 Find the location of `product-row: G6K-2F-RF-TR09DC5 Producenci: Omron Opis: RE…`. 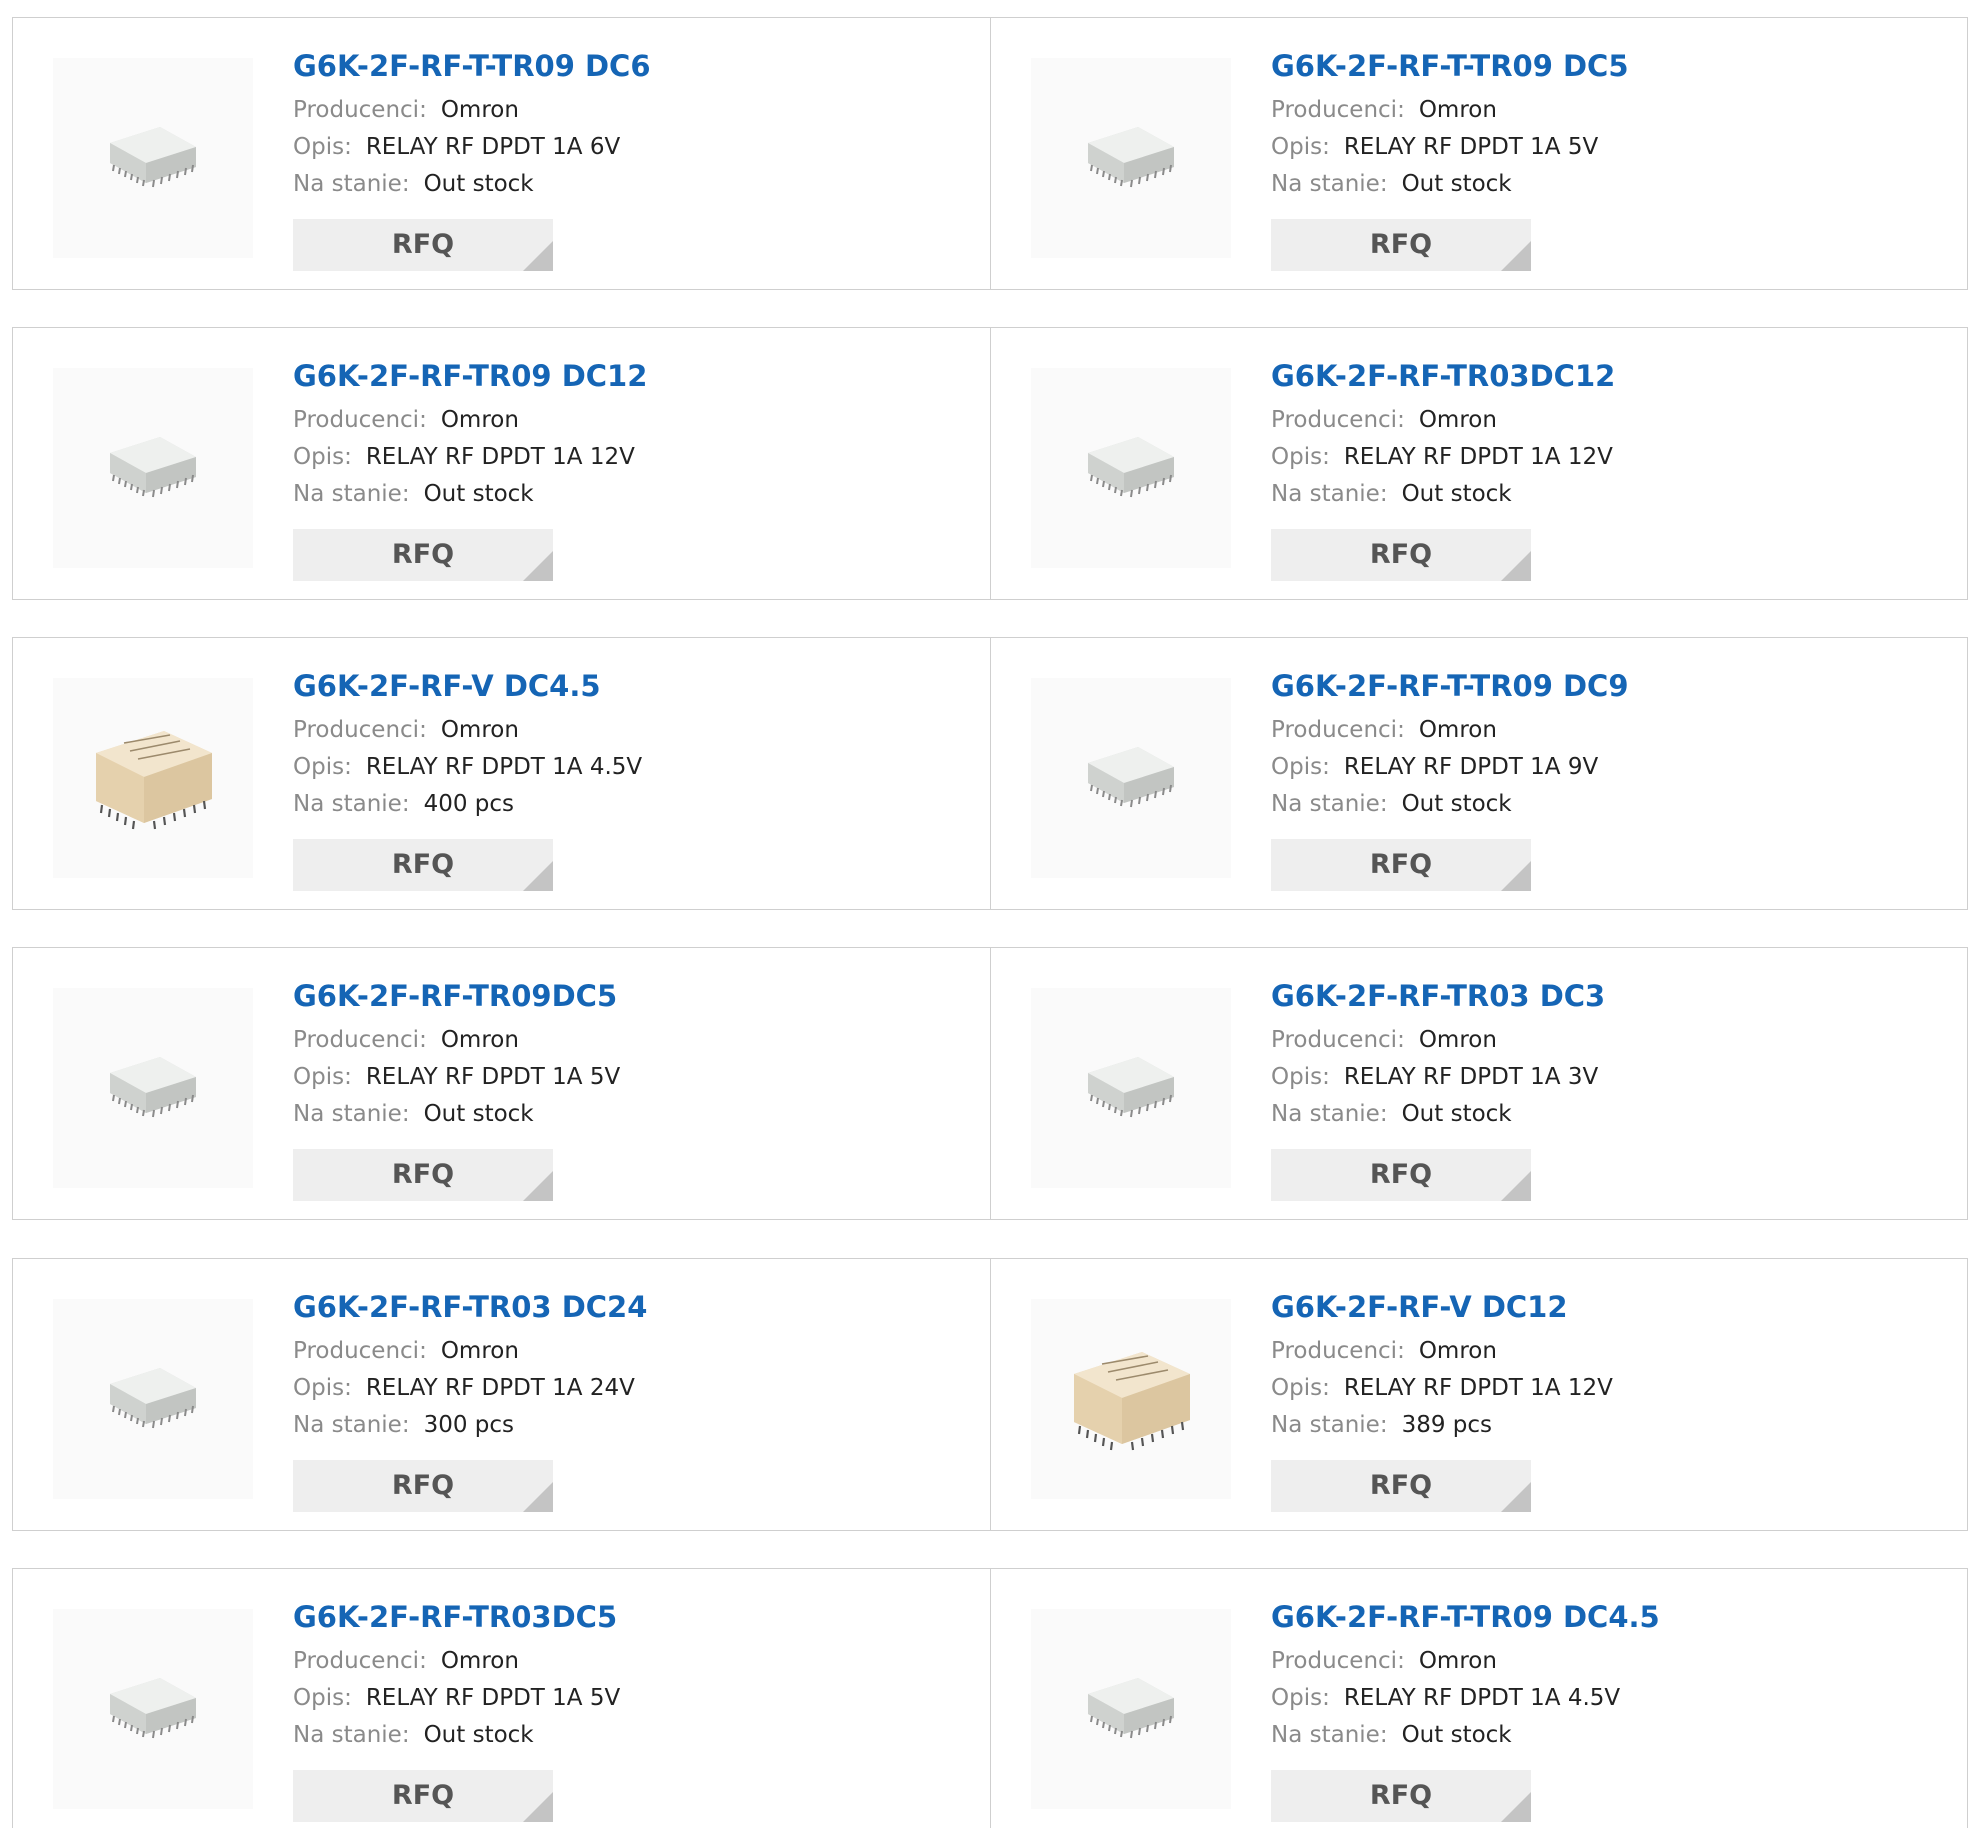

product-row: G6K-2F-RF-TR09DC5 Producenci: Omron Opis: RE… is located at coordinates (990, 1083).